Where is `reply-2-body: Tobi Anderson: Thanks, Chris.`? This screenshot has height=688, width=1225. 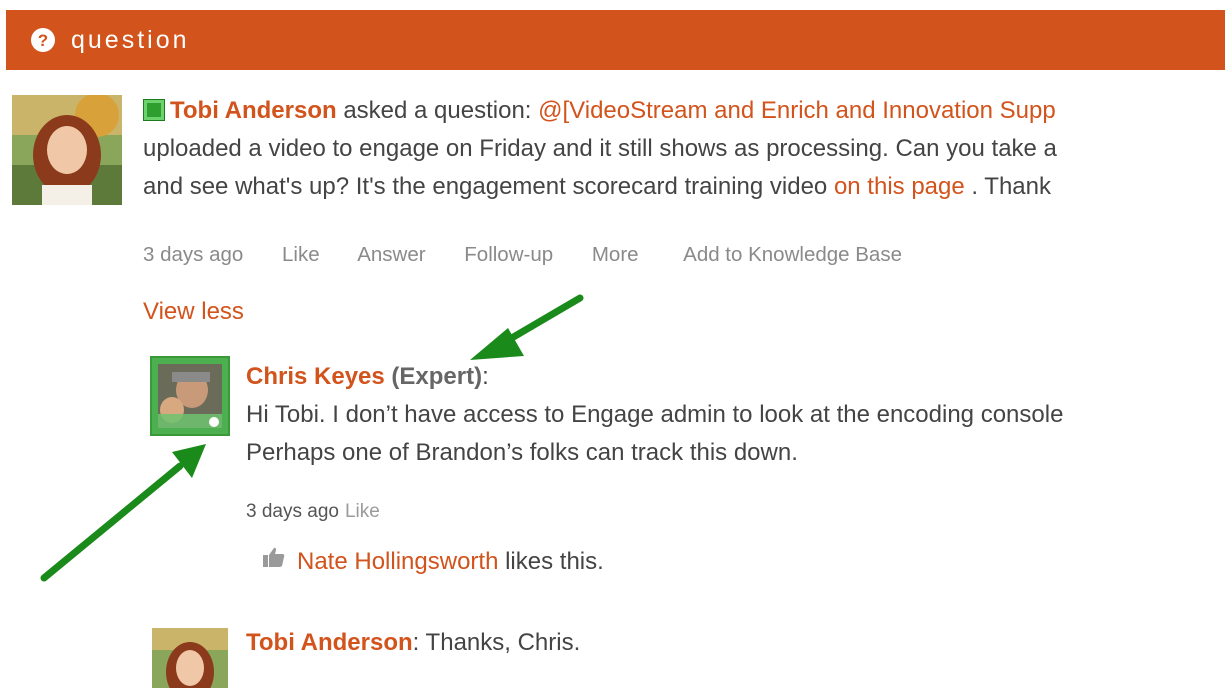
reply-2-body: Tobi Anderson: Thanks, Chris. is located at coordinates (413, 643).